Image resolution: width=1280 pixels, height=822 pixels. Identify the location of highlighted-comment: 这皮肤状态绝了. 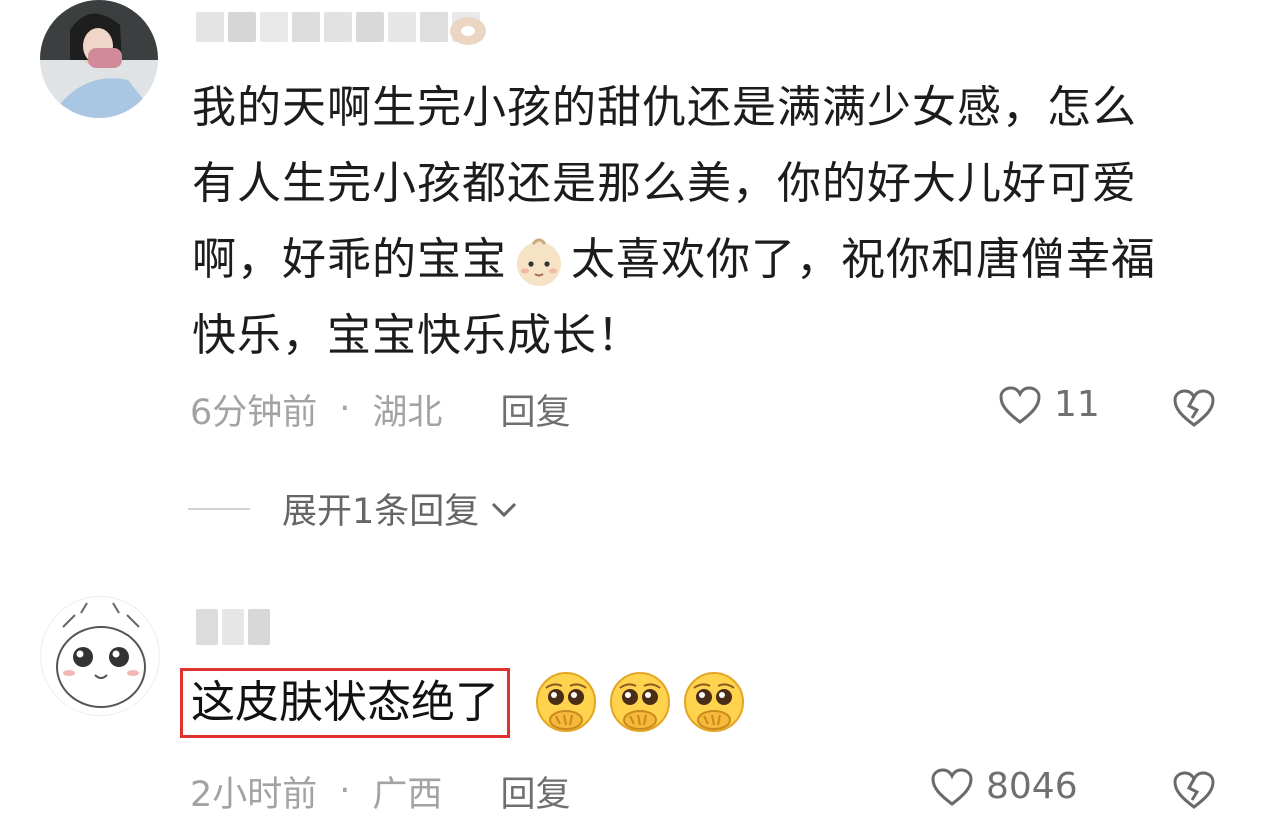
(345, 703).